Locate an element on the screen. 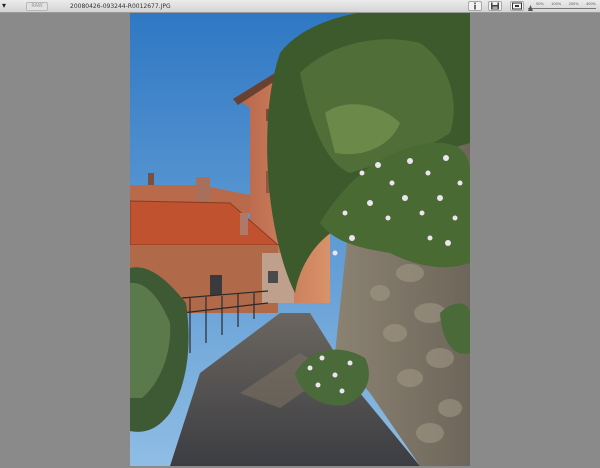 The height and width of the screenshot is (468, 600). zoom-slider: 50% 100% 200% 400% is located at coordinates (562, 6).